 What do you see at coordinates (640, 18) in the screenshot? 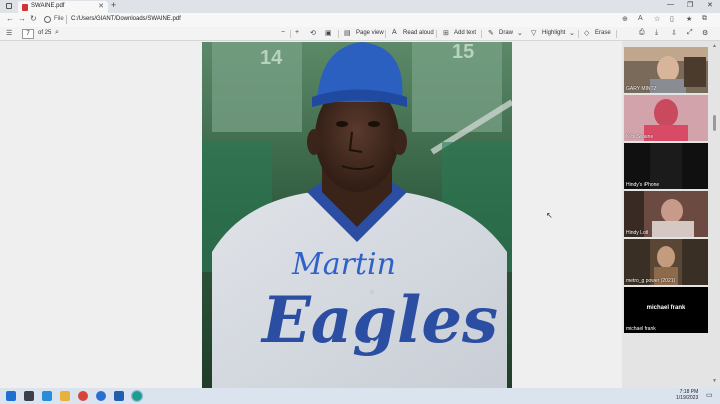
I see `read-mode-icon: A` at bounding box center [640, 18].